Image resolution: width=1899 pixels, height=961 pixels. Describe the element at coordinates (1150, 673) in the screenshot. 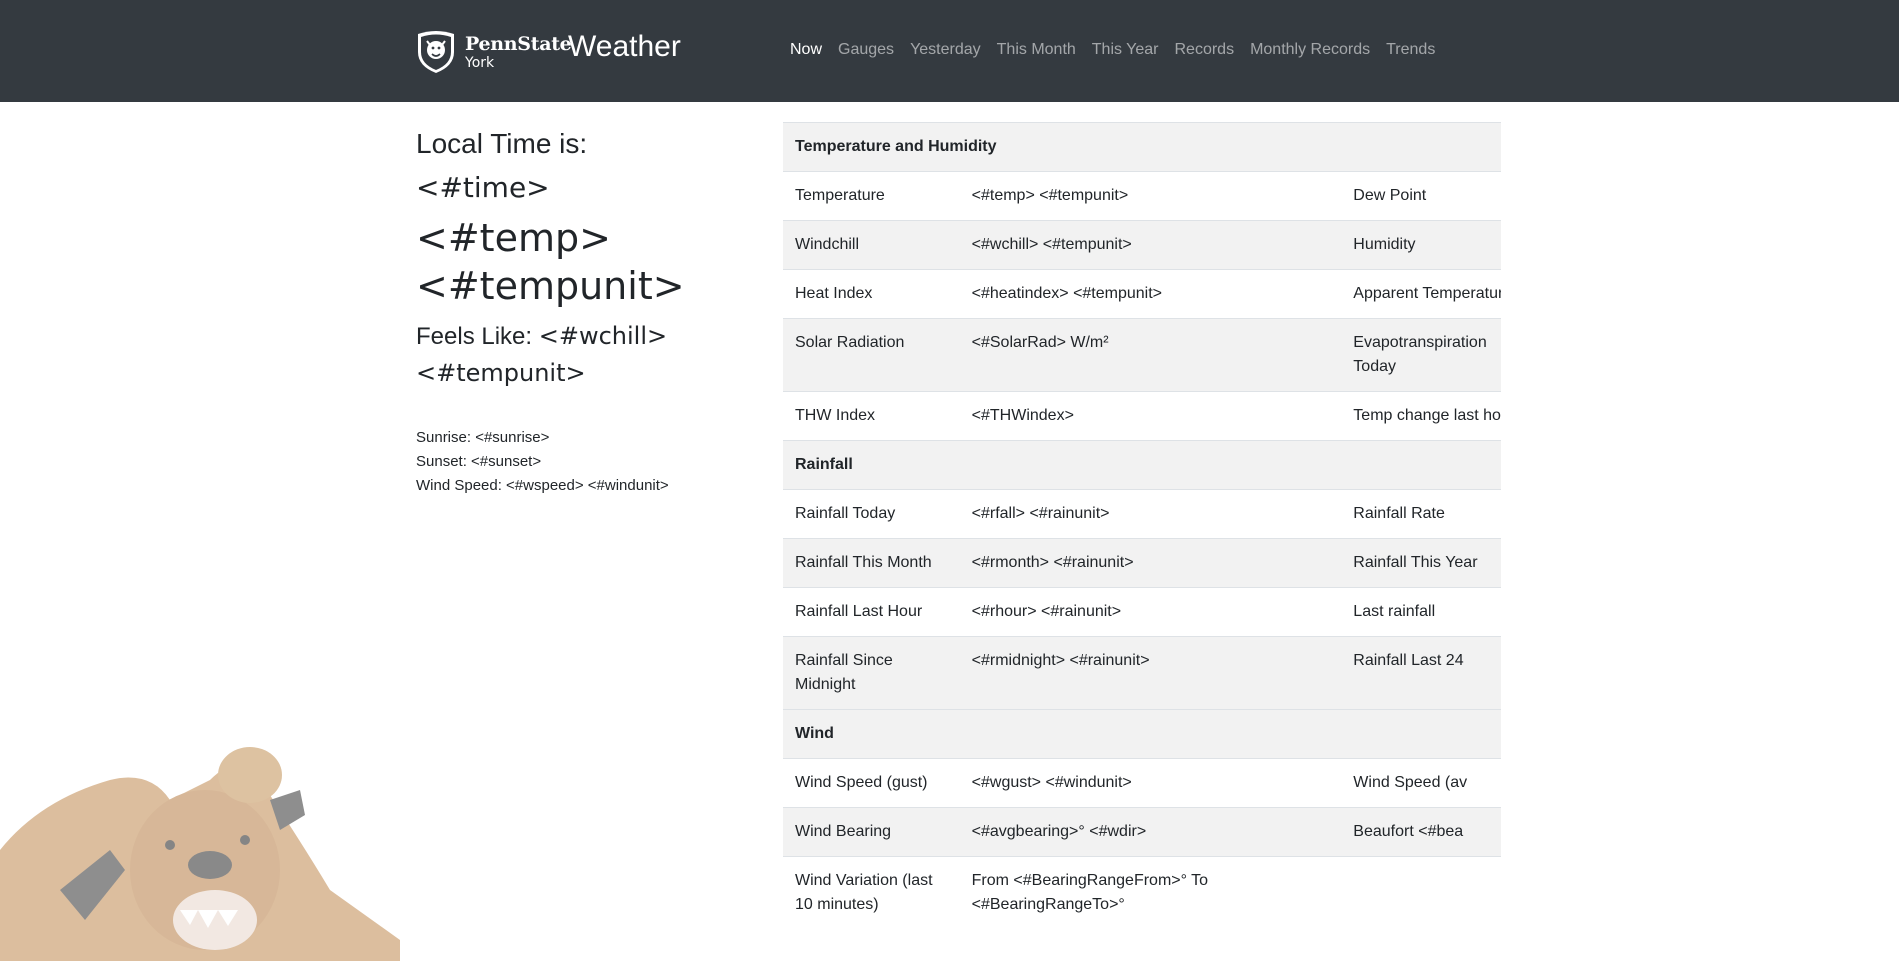

I see `row-value: <#rmidnight> <#rainunit>` at that location.